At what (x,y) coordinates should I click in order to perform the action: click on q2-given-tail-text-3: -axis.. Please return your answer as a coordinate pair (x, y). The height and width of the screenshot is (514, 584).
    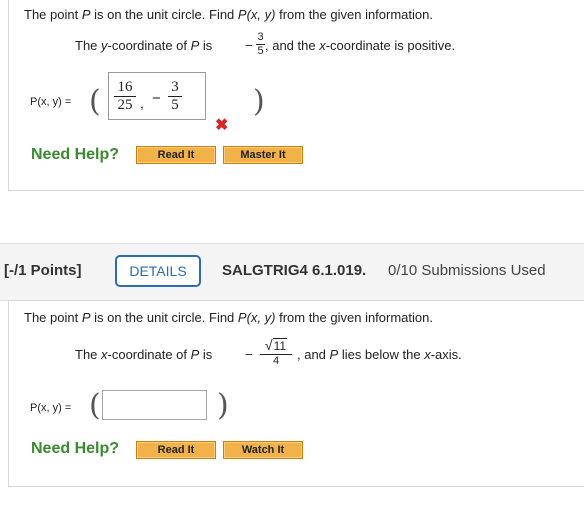
    Looking at the image, I should click on (446, 354).